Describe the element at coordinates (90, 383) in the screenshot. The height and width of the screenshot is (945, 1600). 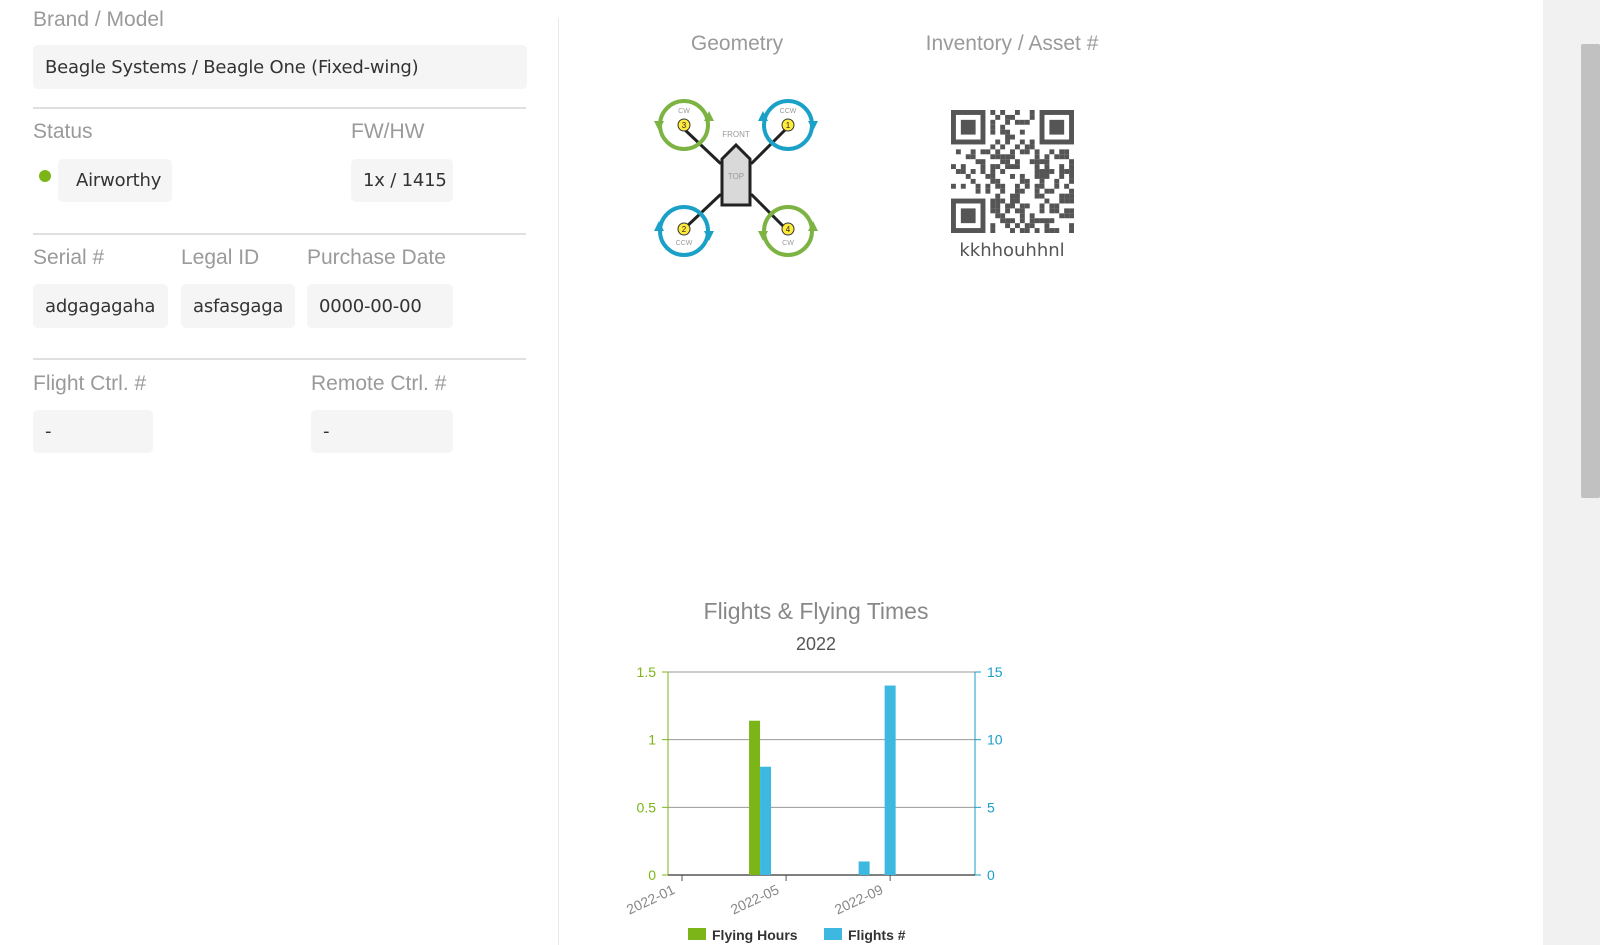
I see `flight-ctrl-label: Flight Ctrl. #` at that location.